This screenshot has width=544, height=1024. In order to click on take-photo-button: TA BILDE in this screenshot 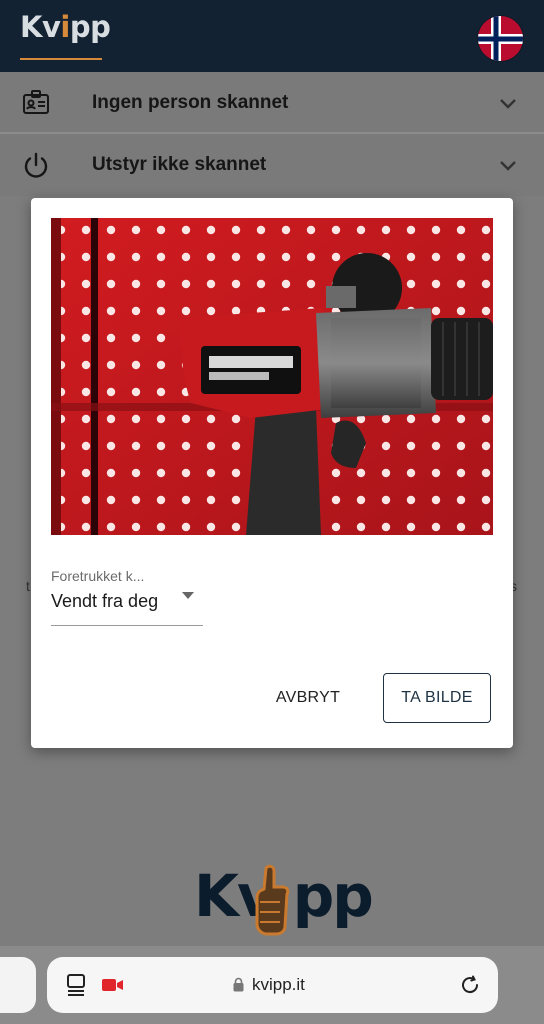, I will do `click(437, 698)`.